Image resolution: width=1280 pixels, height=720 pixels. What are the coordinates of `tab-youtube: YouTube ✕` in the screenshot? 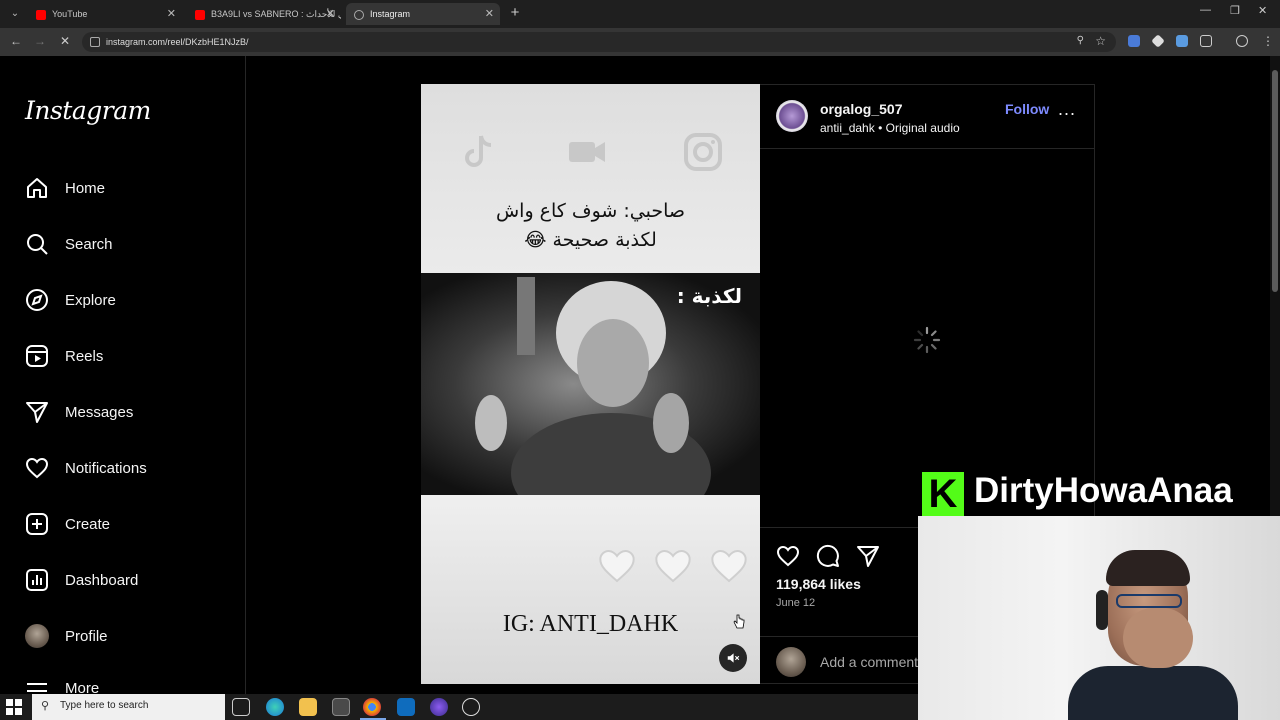 It's located at (105, 14).